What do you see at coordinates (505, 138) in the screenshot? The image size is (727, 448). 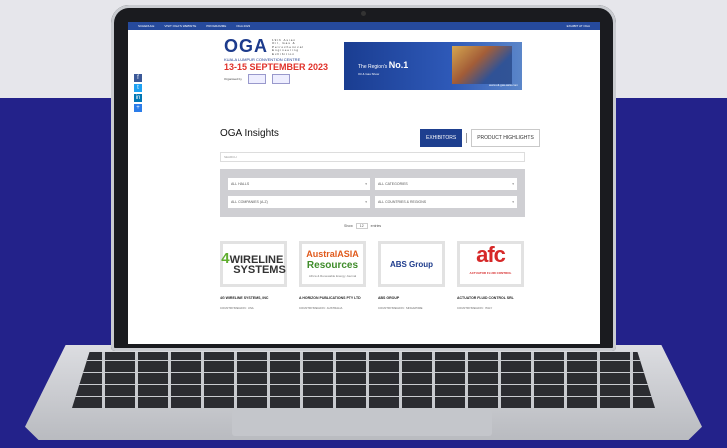 I see `tab-product-highlights: PRODUCT HIGHLIGHTS` at bounding box center [505, 138].